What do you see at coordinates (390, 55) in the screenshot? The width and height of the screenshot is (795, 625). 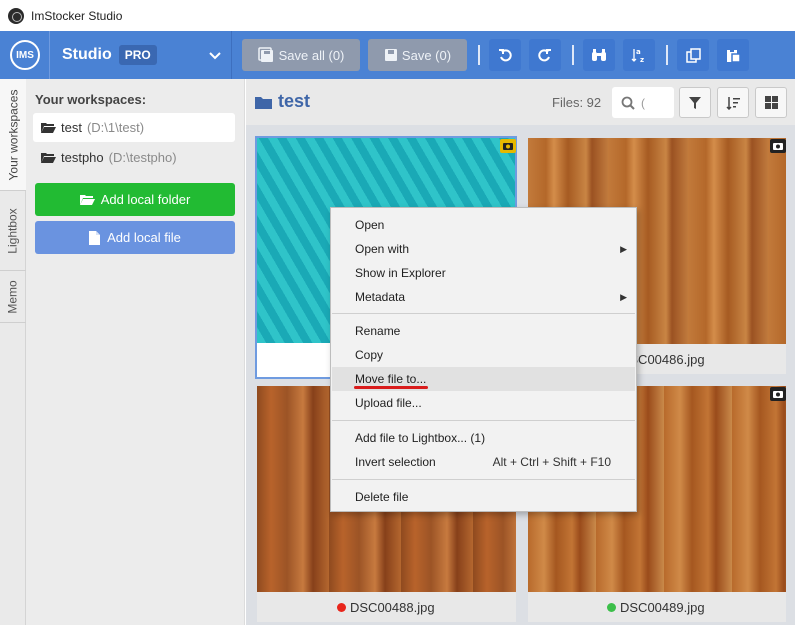 I see `save-icon` at bounding box center [390, 55].